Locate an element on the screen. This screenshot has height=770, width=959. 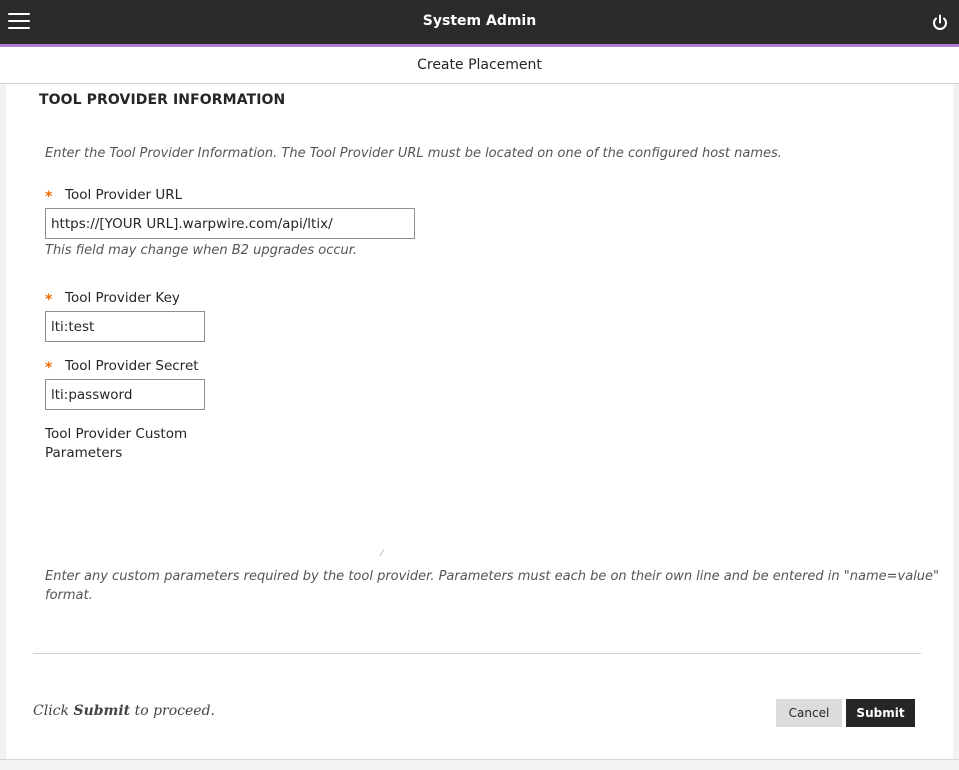
tool-provider-url-input is located at coordinates (230, 223).